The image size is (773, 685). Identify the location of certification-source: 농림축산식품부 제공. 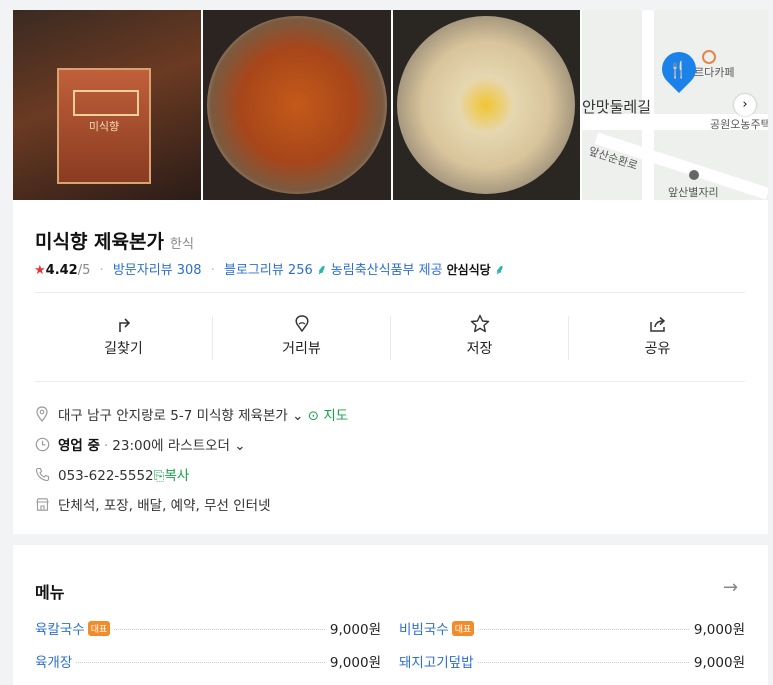
(387, 270).